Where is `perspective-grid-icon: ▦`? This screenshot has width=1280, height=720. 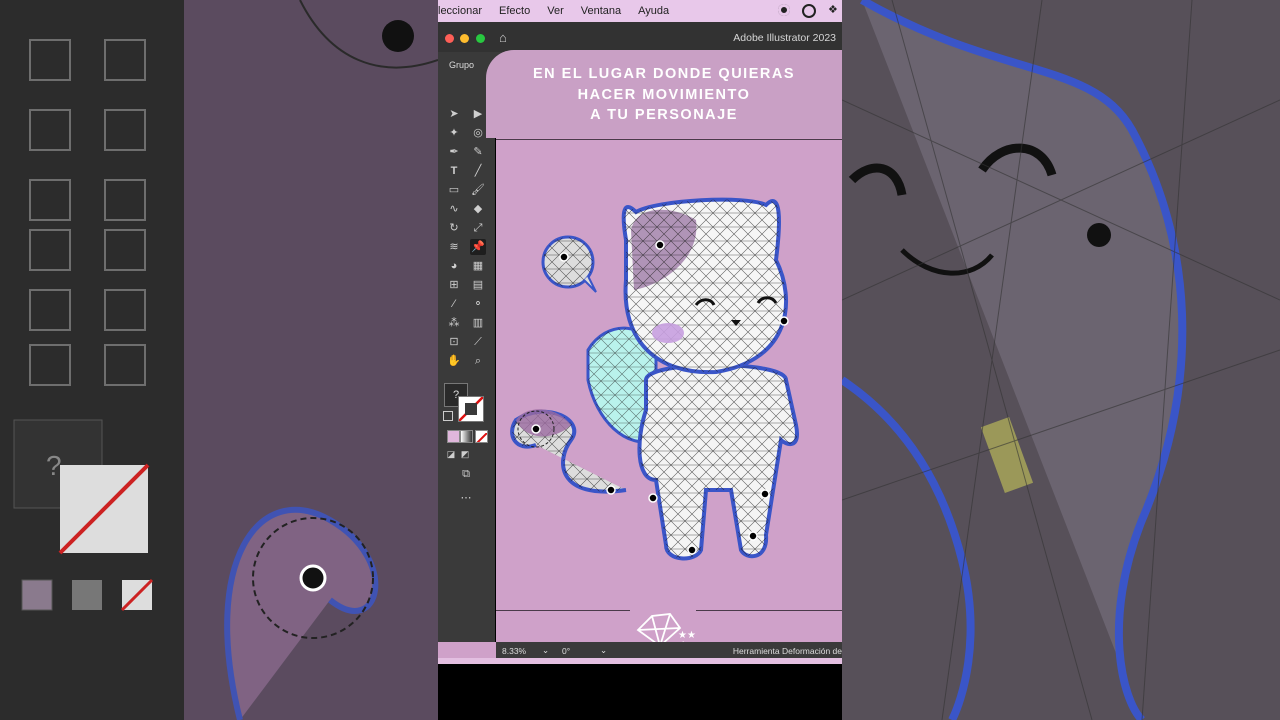
perspective-grid-icon: ▦ is located at coordinates (478, 266).